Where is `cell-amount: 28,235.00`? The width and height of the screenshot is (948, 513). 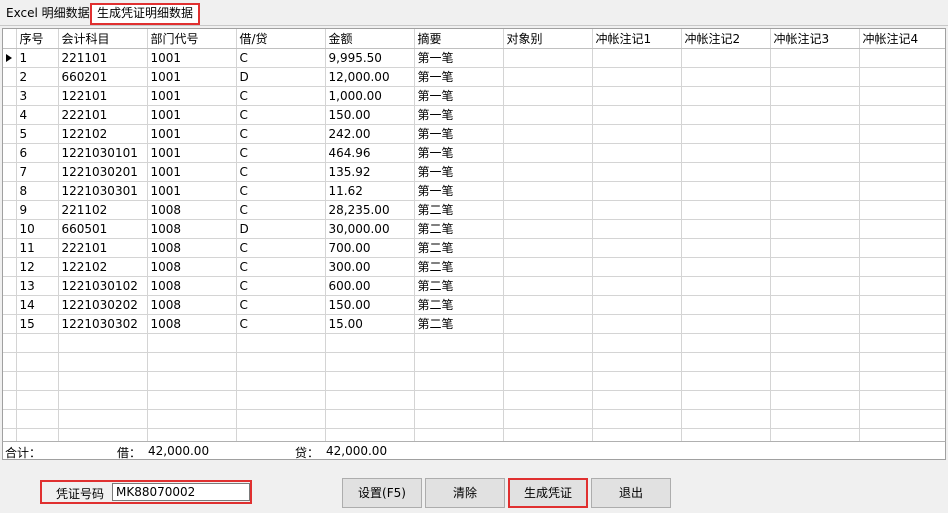
cell-amount: 28,235.00 is located at coordinates (370, 210).